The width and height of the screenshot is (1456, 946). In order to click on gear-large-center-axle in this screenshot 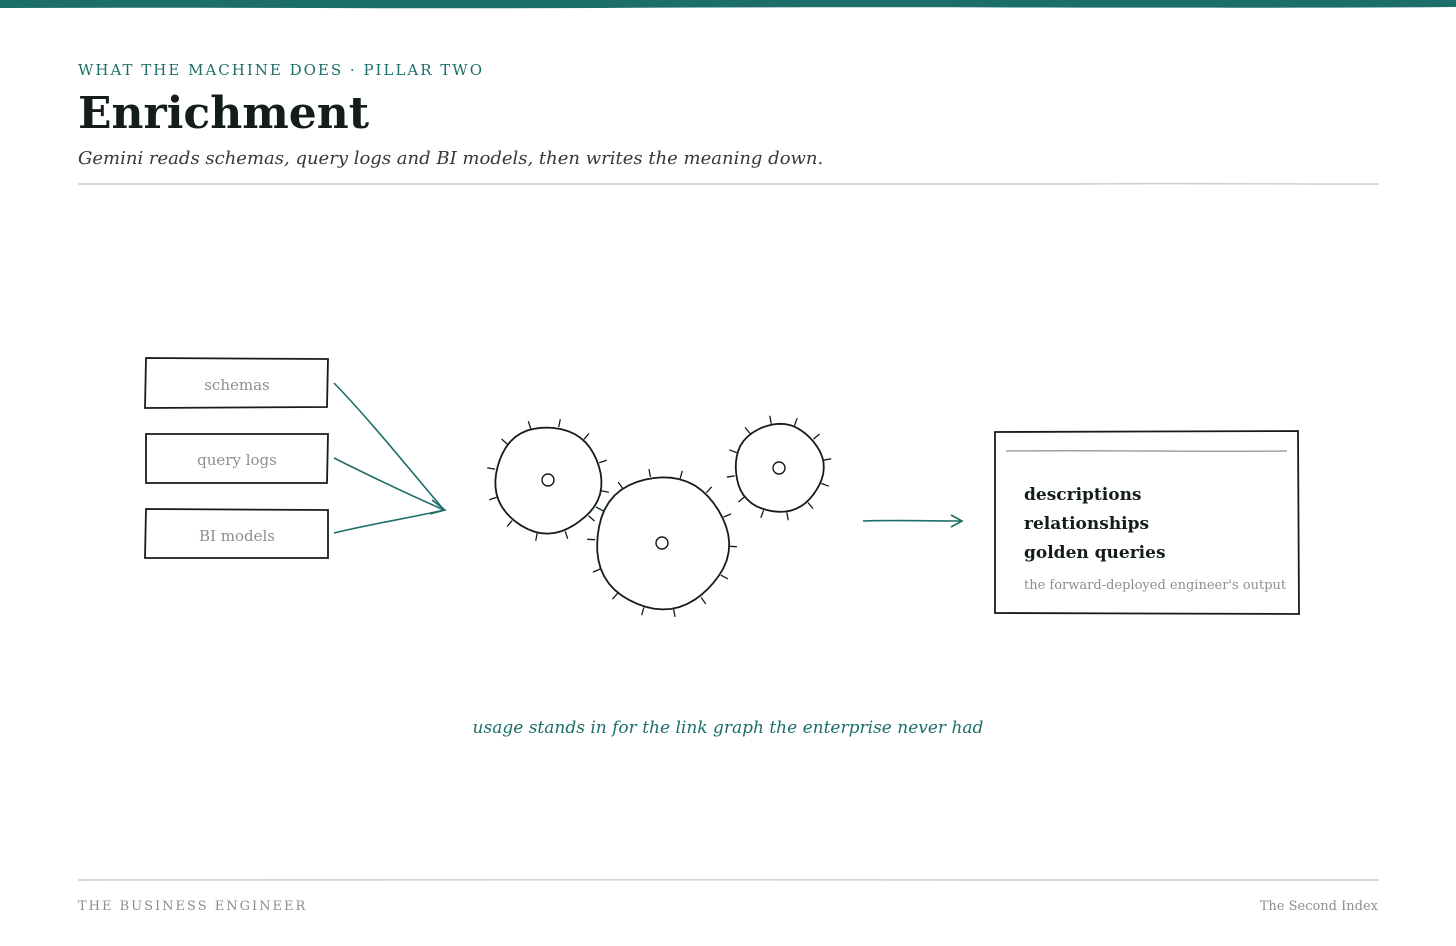, I will do `click(662, 543)`.